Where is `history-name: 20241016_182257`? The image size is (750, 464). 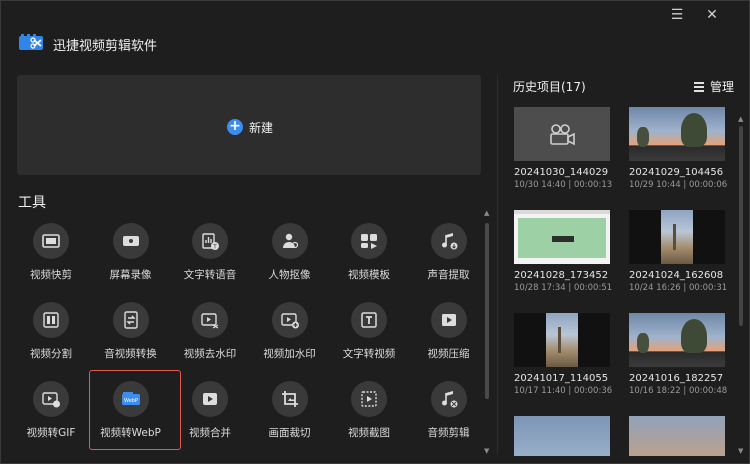
history-name: 20241016_182257 is located at coordinates (676, 378).